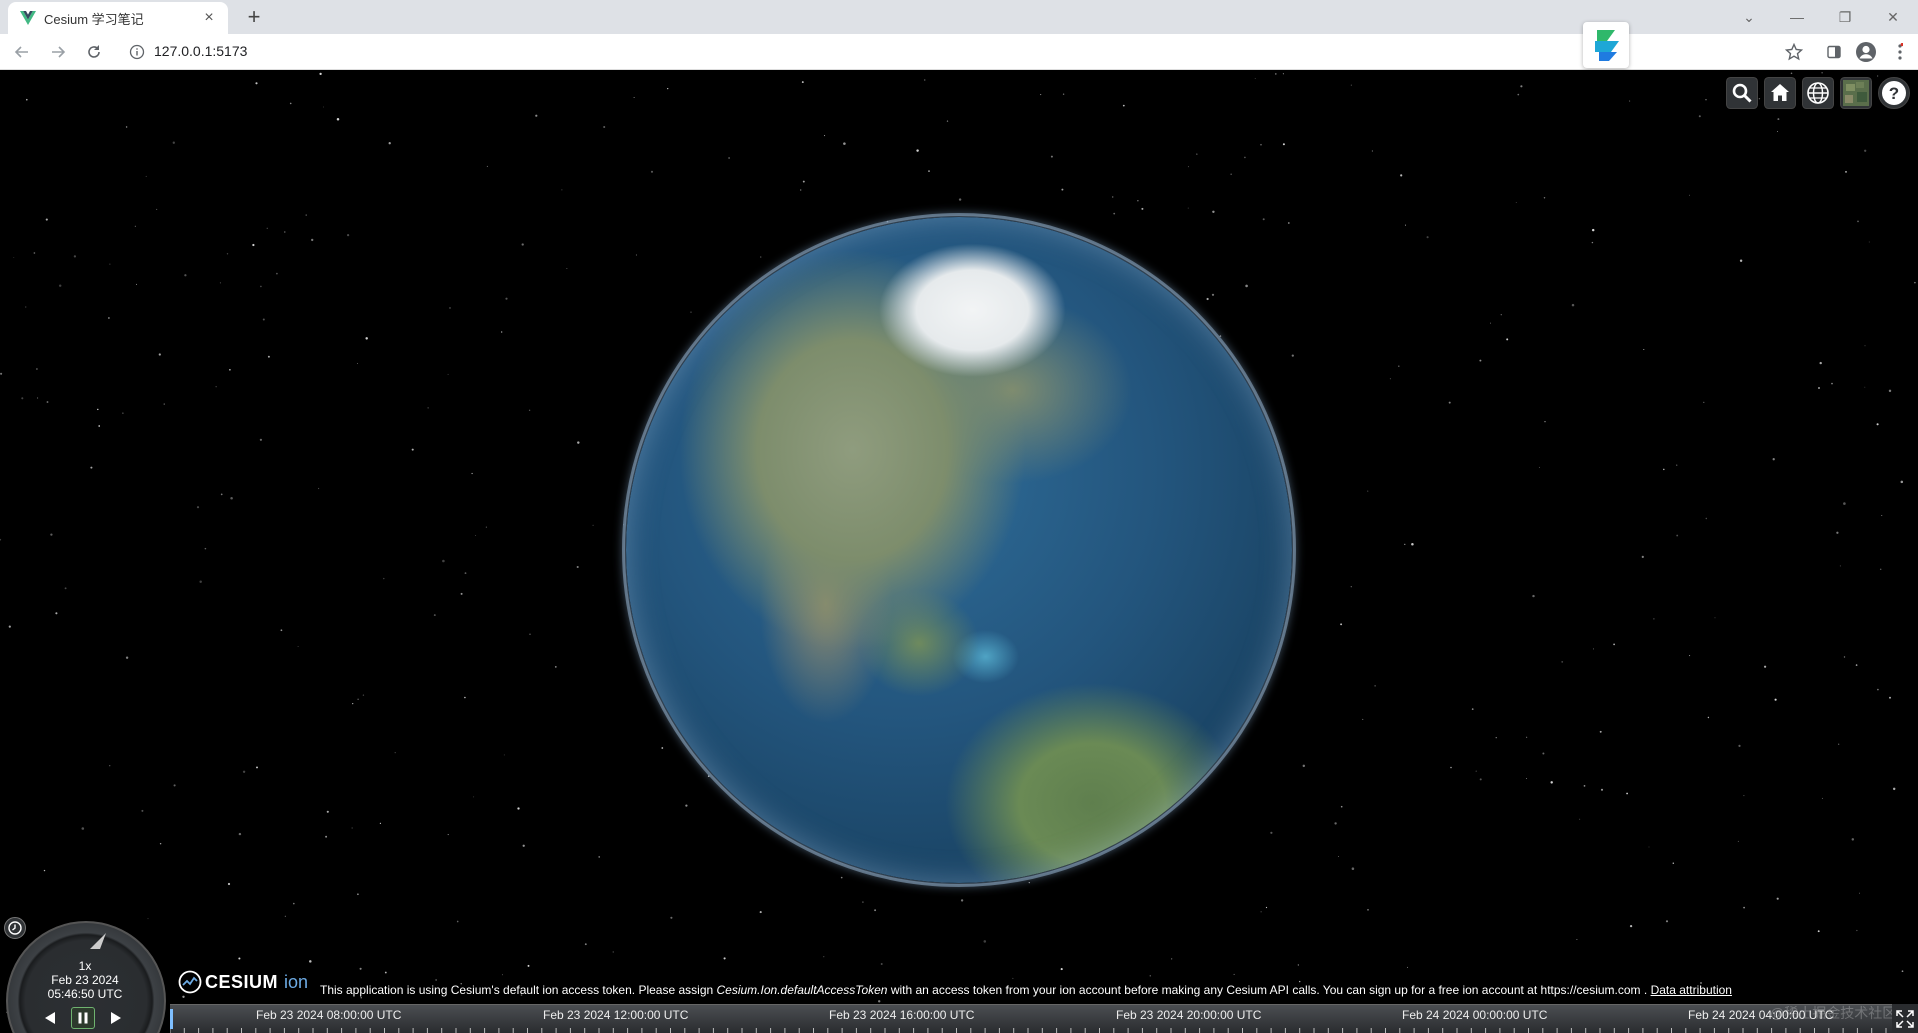  What do you see at coordinates (209, 18) in the screenshot?
I see `tab-close-icon: ×` at bounding box center [209, 18].